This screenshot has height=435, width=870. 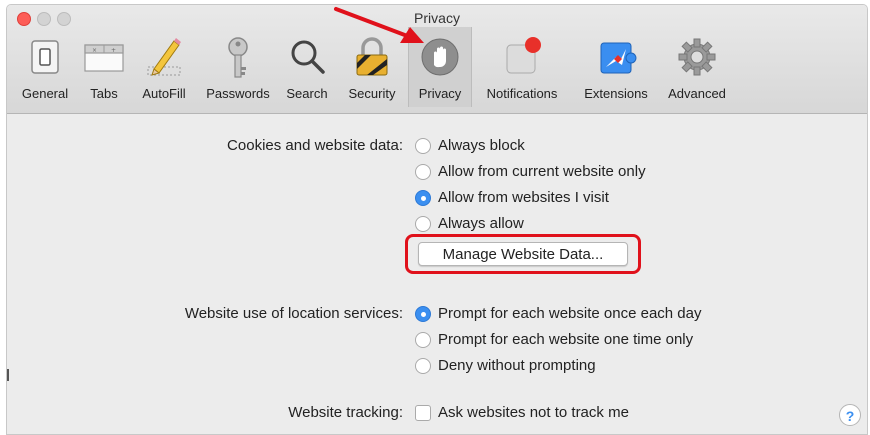 What do you see at coordinates (522, 93) in the screenshot?
I see `tab-label: Notifications` at bounding box center [522, 93].